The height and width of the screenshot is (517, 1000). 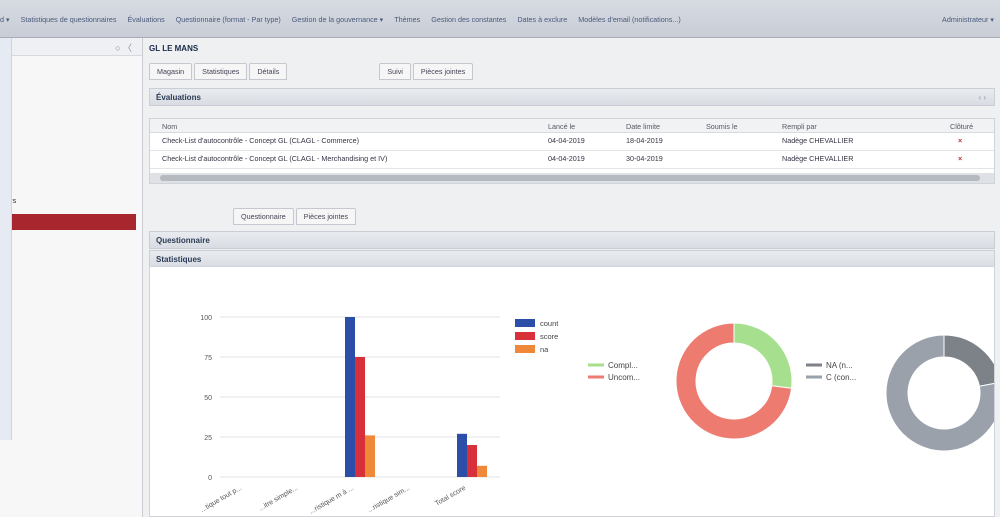 What do you see at coordinates (544, 349) in the screenshot?
I see `legend-label-na: na` at bounding box center [544, 349].